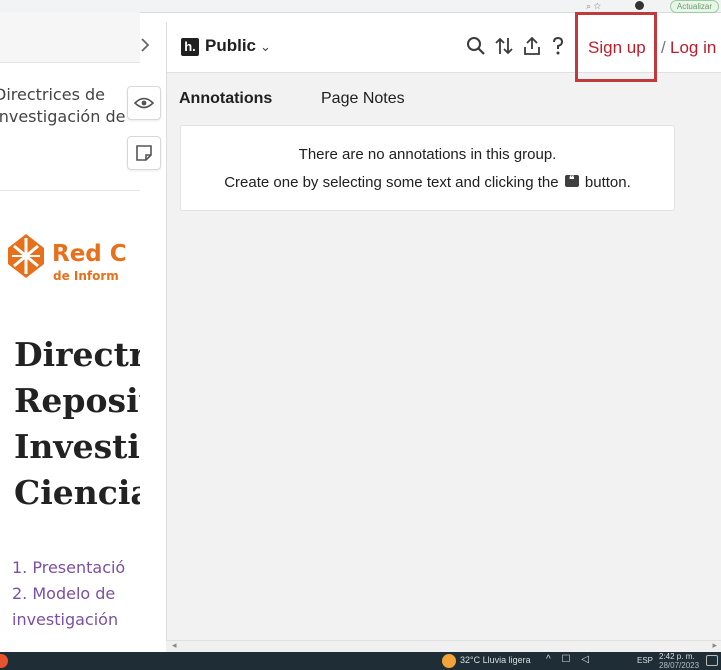 The image size is (721, 670). What do you see at coordinates (427, 154) in the screenshot?
I see `empty-state-message: There are no annotations in this group.` at bounding box center [427, 154].